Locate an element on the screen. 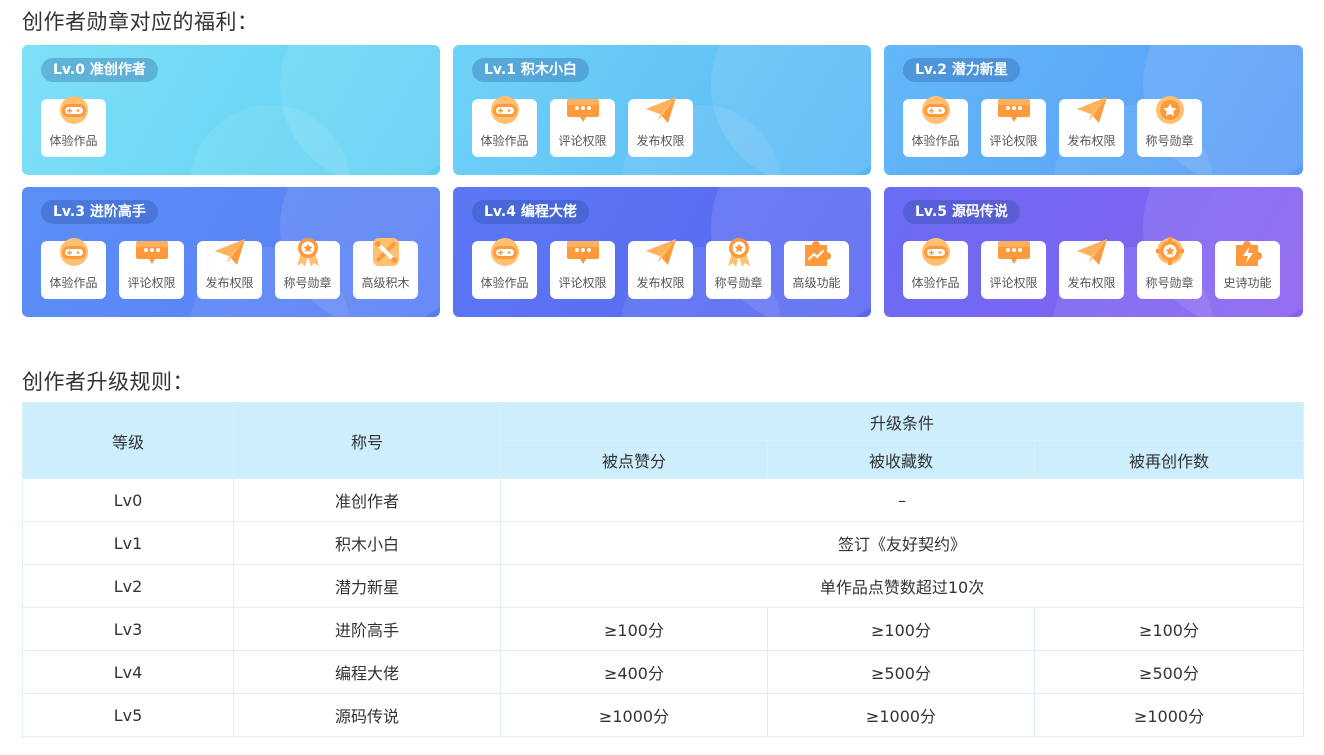 The width and height of the screenshot is (1324, 755). level-card-2: Lv.2 潜力新星 体验作品 评论权限 发布权限 称号勋章 is located at coordinates (1093, 110).